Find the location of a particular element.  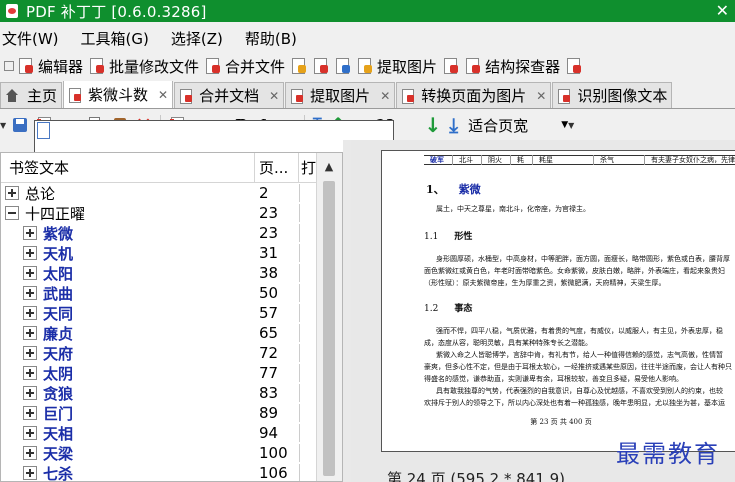

bookmark-text: 天机 is located at coordinates (58, 253).